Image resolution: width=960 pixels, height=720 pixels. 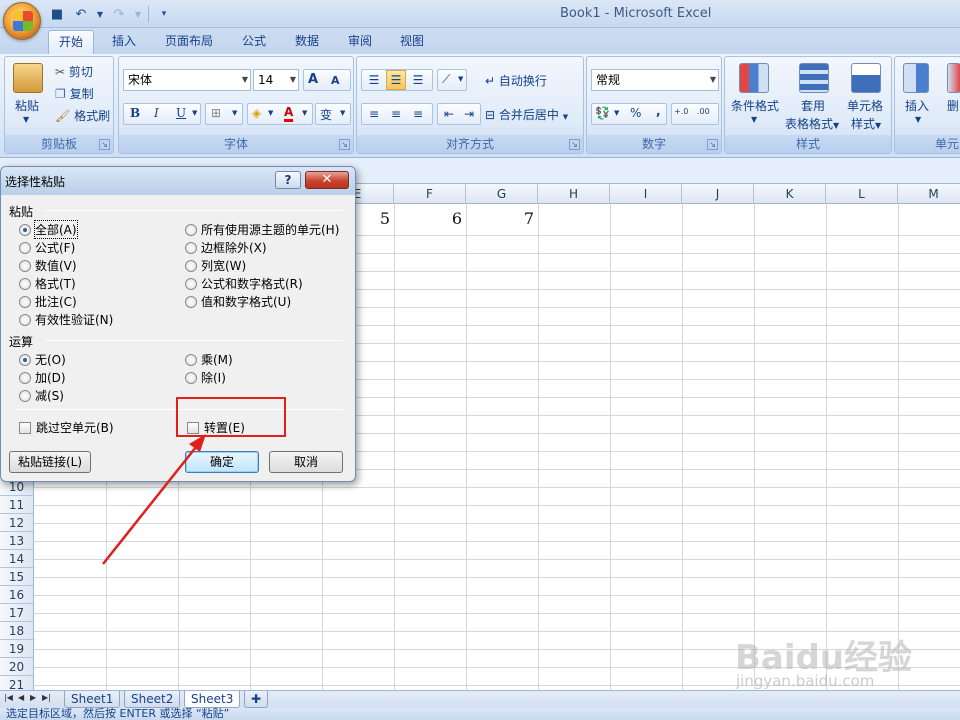 I want to click on radio-paste-formats: 格式(T), so click(x=47, y=283).